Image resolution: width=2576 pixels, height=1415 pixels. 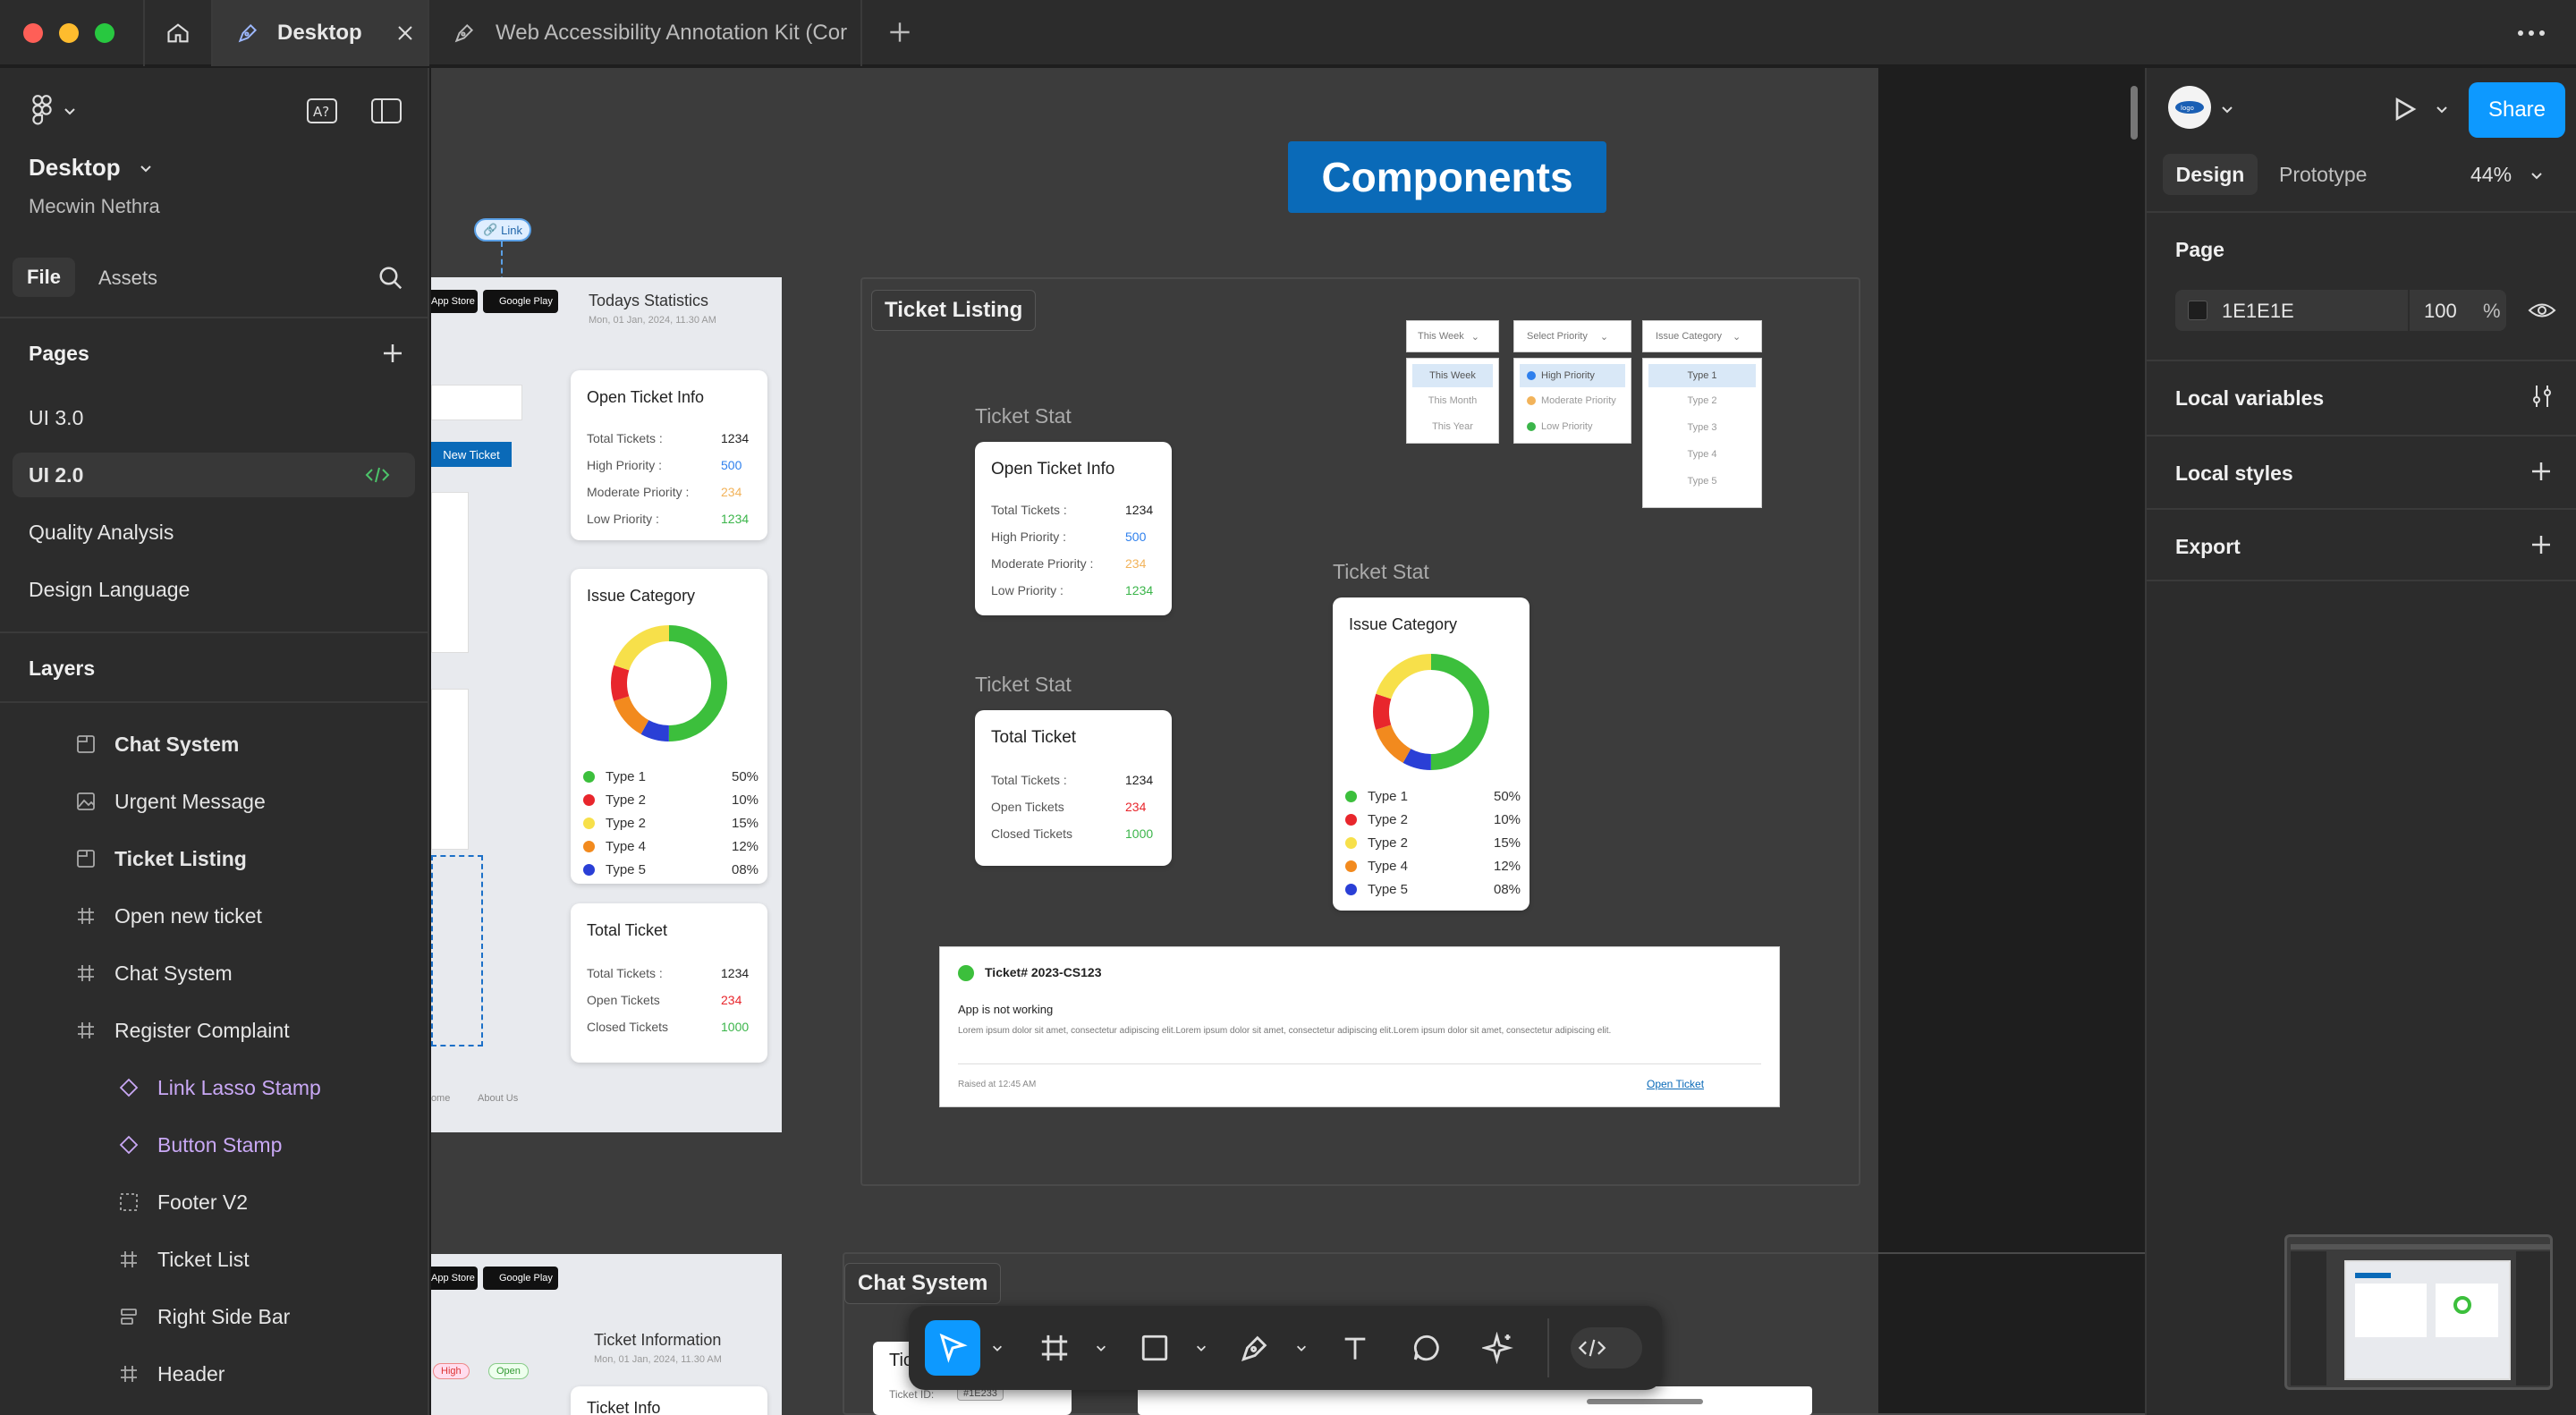 What do you see at coordinates (214, 1145) in the screenshot?
I see `layer-button-stamp: Button Stamp` at bounding box center [214, 1145].